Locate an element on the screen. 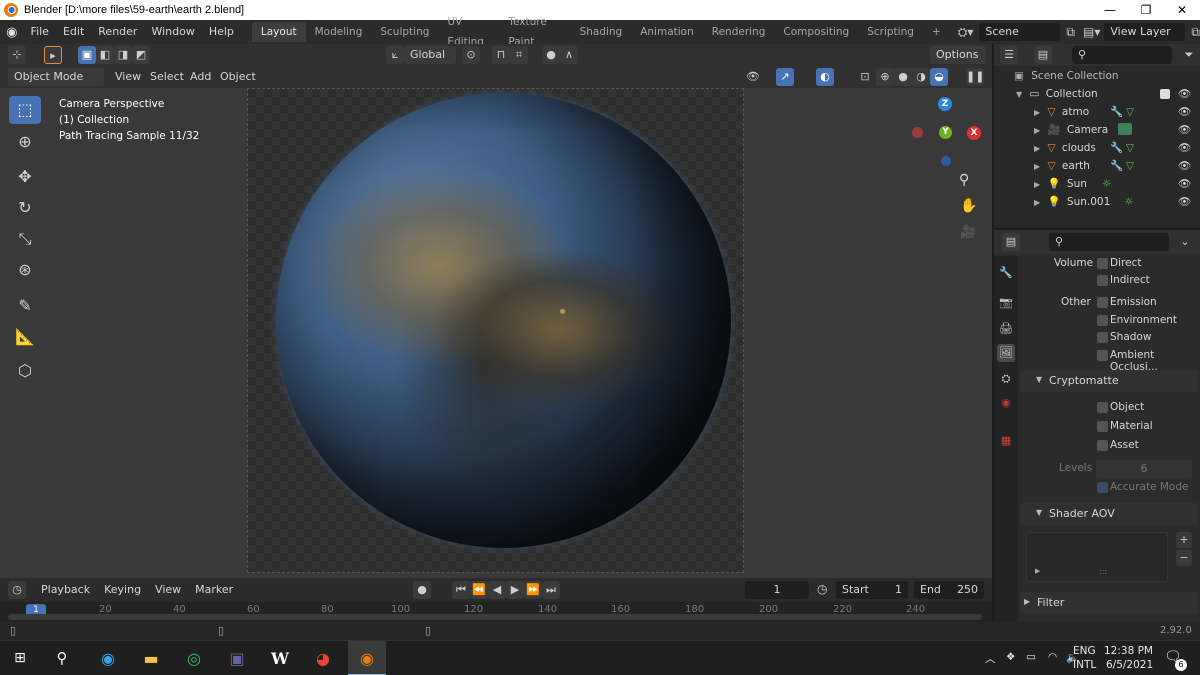 This screenshot has height=675, width=1200. close-button: ✕ is located at coordinates (1182, 10).